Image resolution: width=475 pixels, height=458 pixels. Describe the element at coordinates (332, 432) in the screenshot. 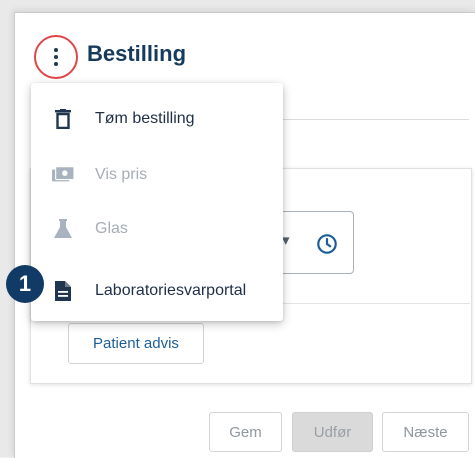

I see `execute-button: Udfør` at that location.